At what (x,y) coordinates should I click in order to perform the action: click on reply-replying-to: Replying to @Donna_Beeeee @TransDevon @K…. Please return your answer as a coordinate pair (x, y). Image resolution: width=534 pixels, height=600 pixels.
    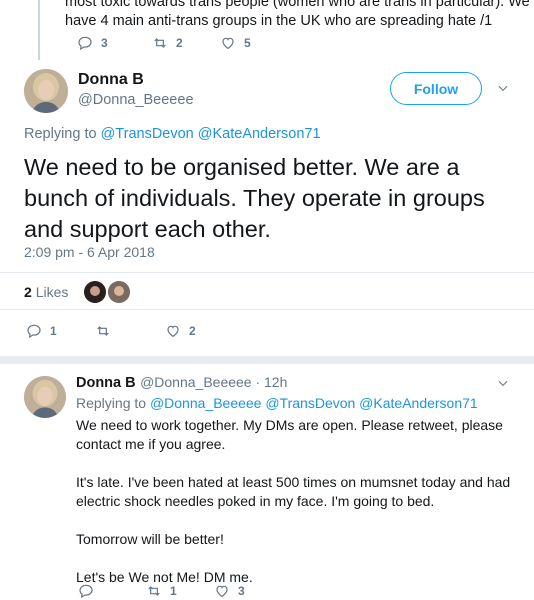
    Looking at the image, I should click on (277, 403).